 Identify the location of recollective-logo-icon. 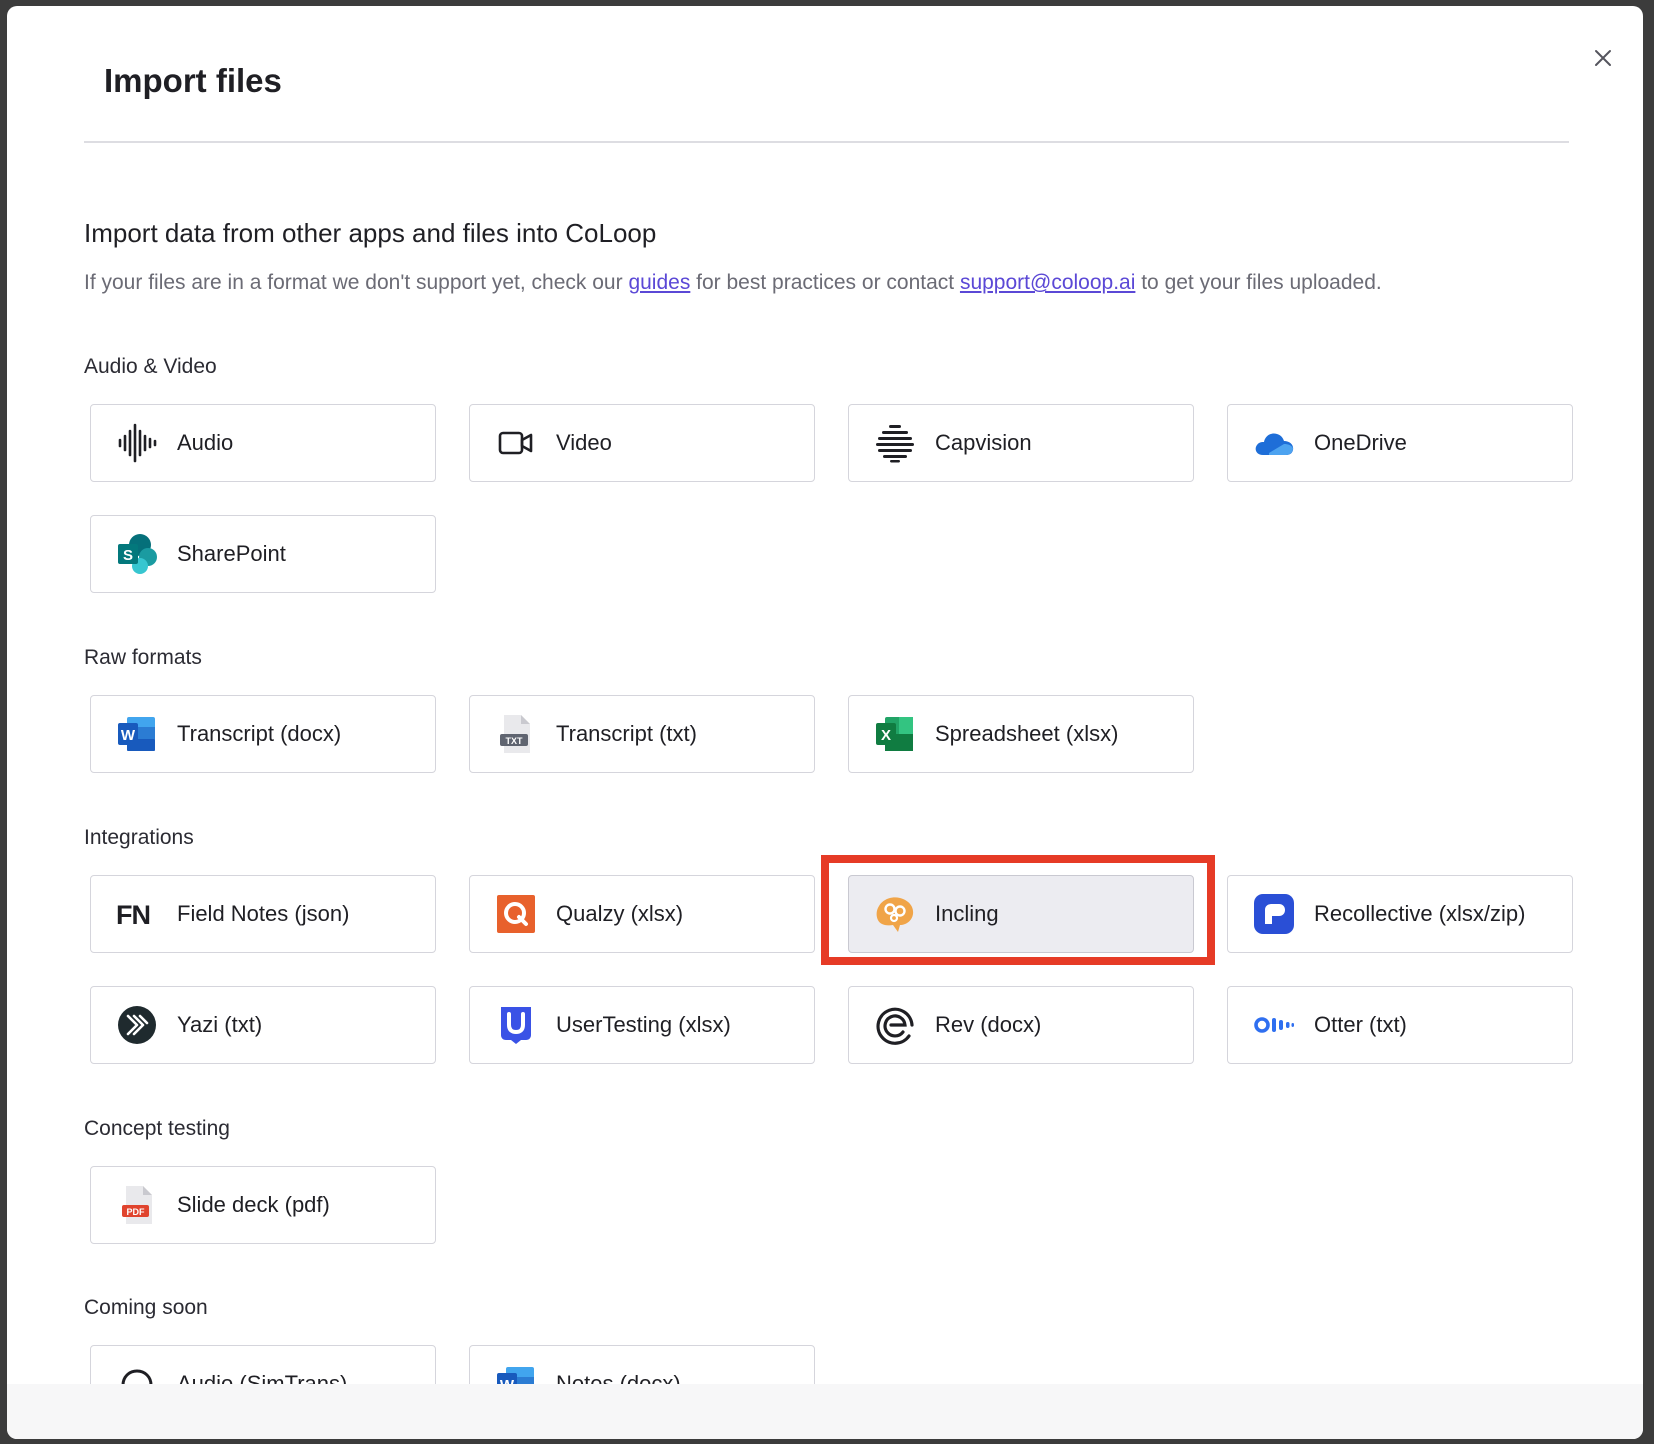
(1274, 914).